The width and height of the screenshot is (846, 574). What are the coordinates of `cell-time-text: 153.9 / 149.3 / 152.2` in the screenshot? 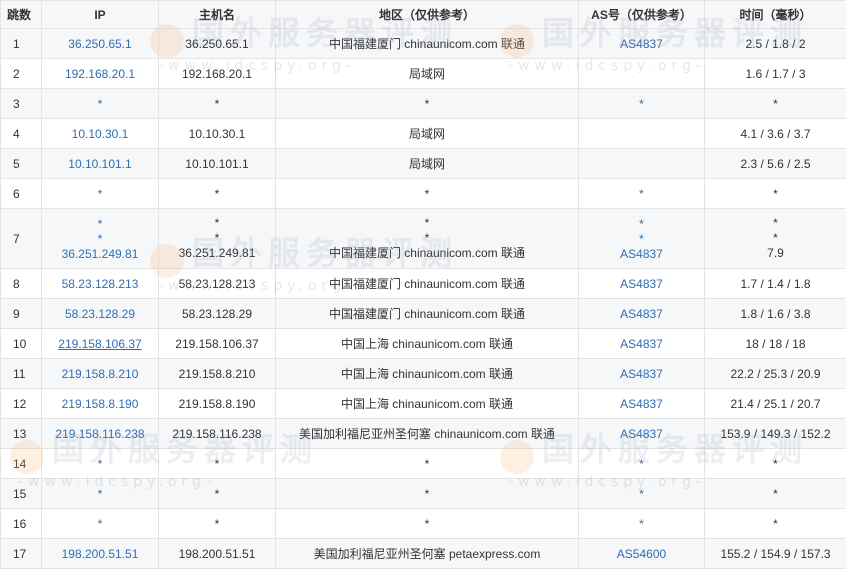 It's located at (775, 433).